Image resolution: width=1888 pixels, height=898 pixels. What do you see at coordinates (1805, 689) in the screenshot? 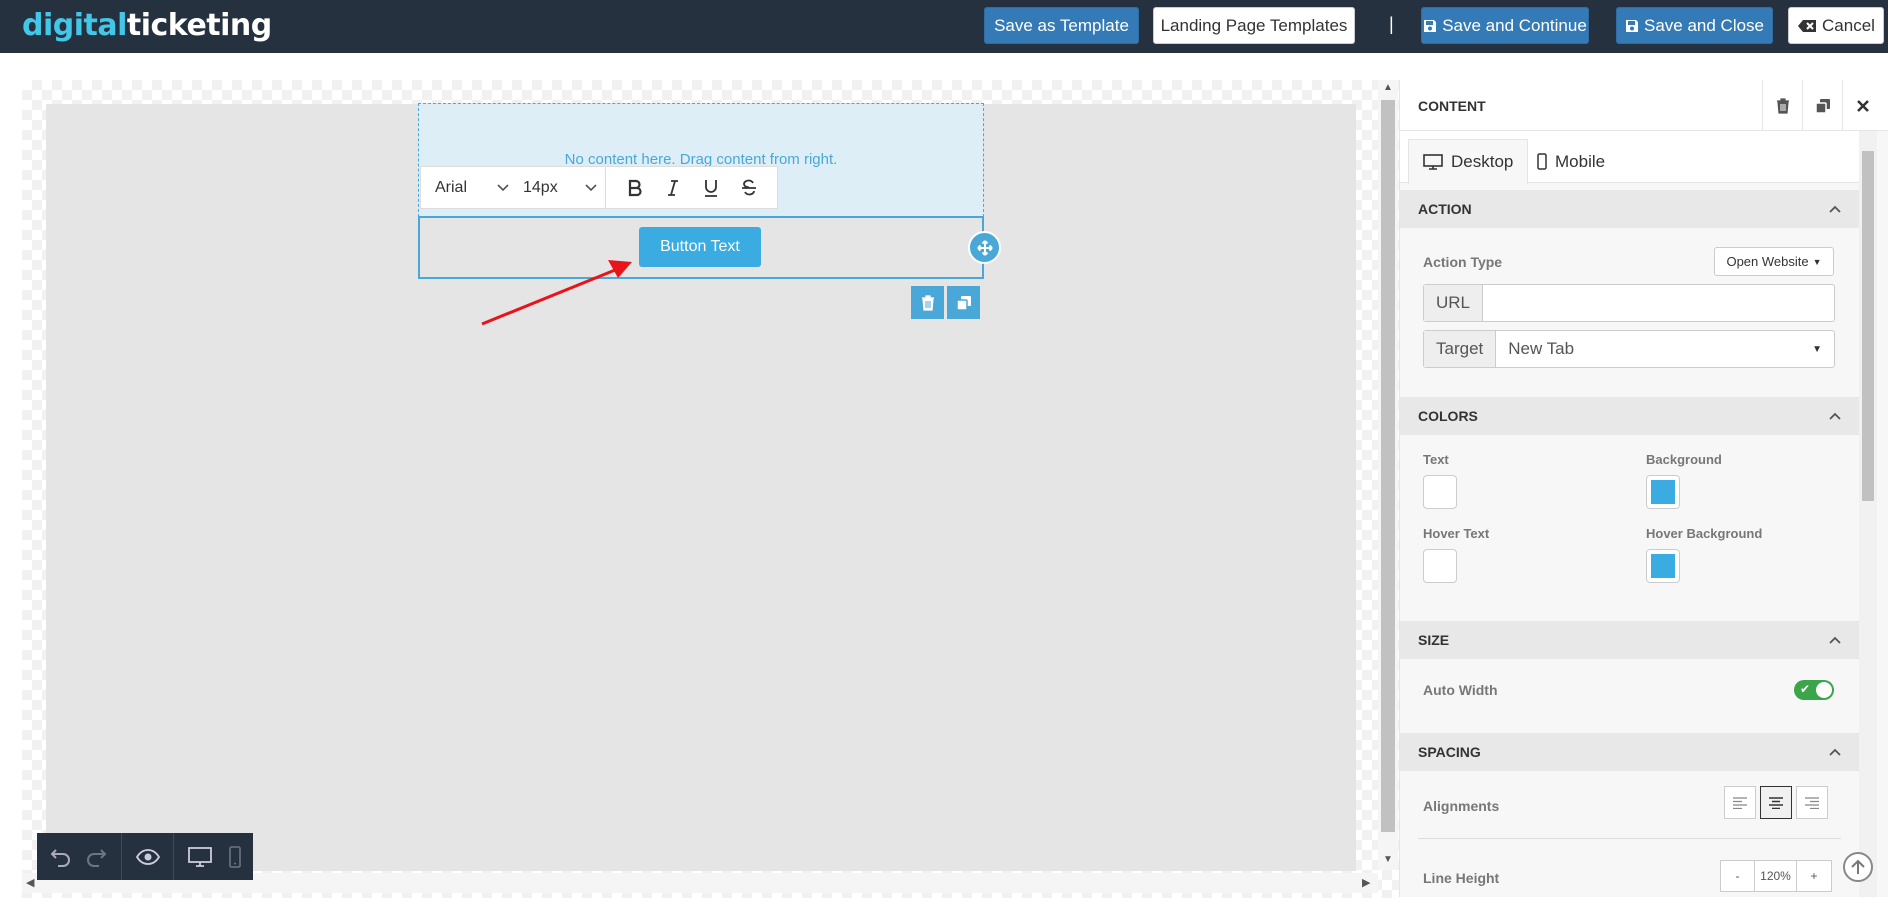
I see `check-icon: ✔` at bounding box center [1805, 689].